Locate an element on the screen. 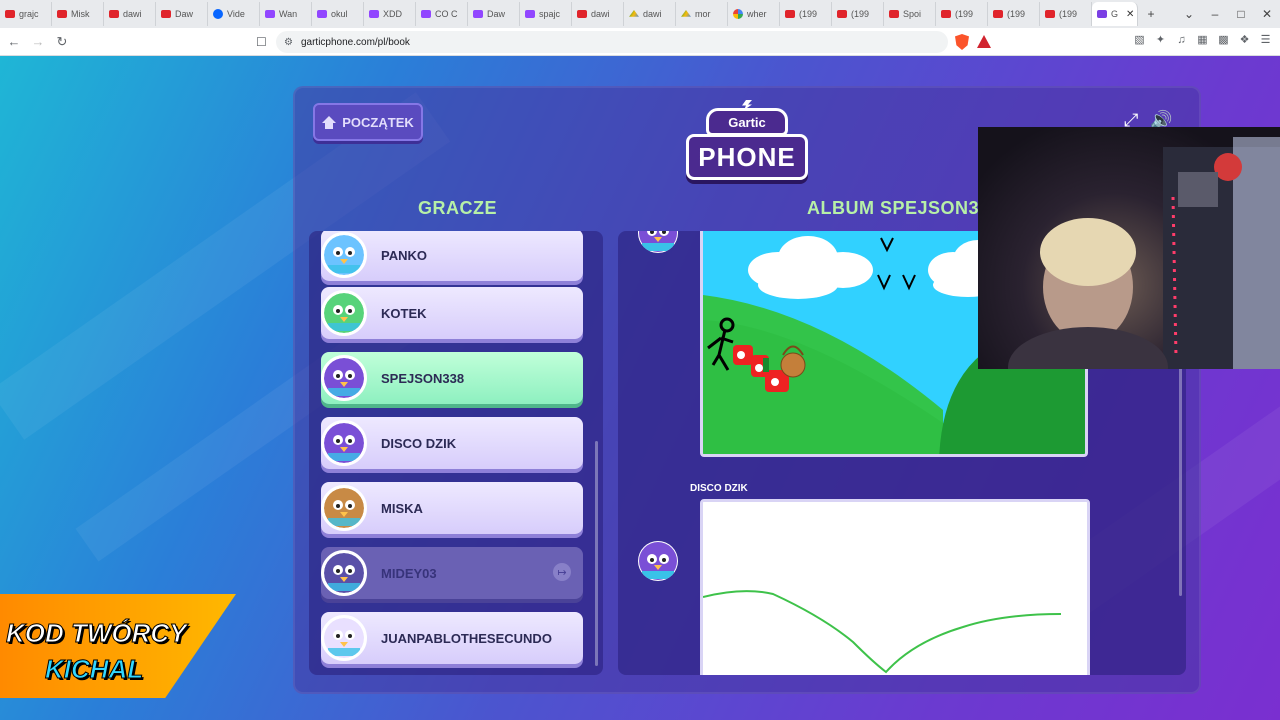  forward-arrow-icon: → is located at coordinates (38, 42).